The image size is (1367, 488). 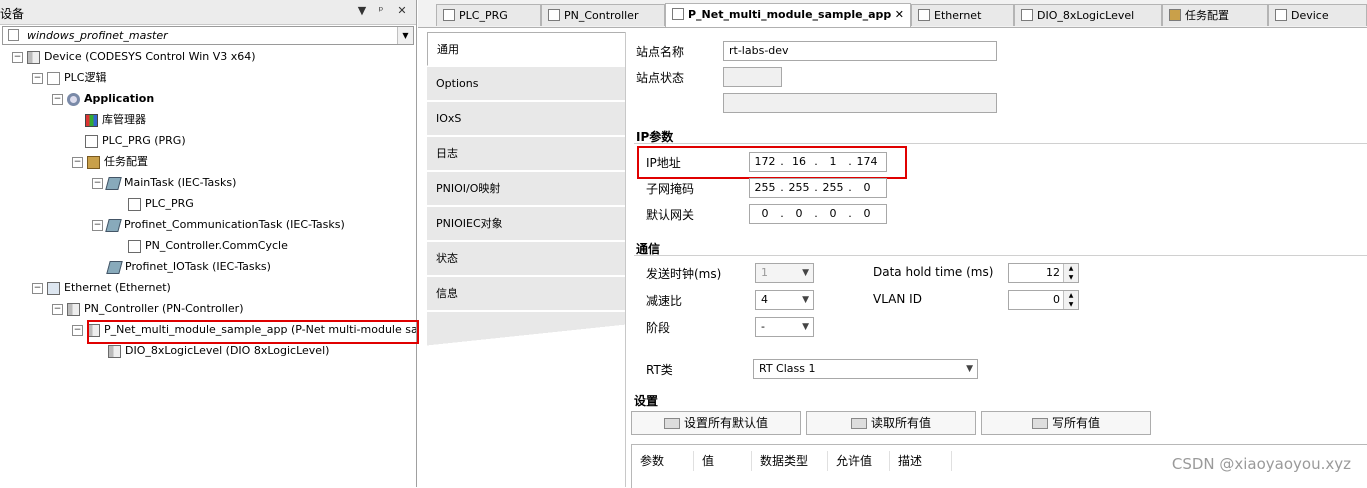 I want to click on section-divider, so click(x=1000, y=255).